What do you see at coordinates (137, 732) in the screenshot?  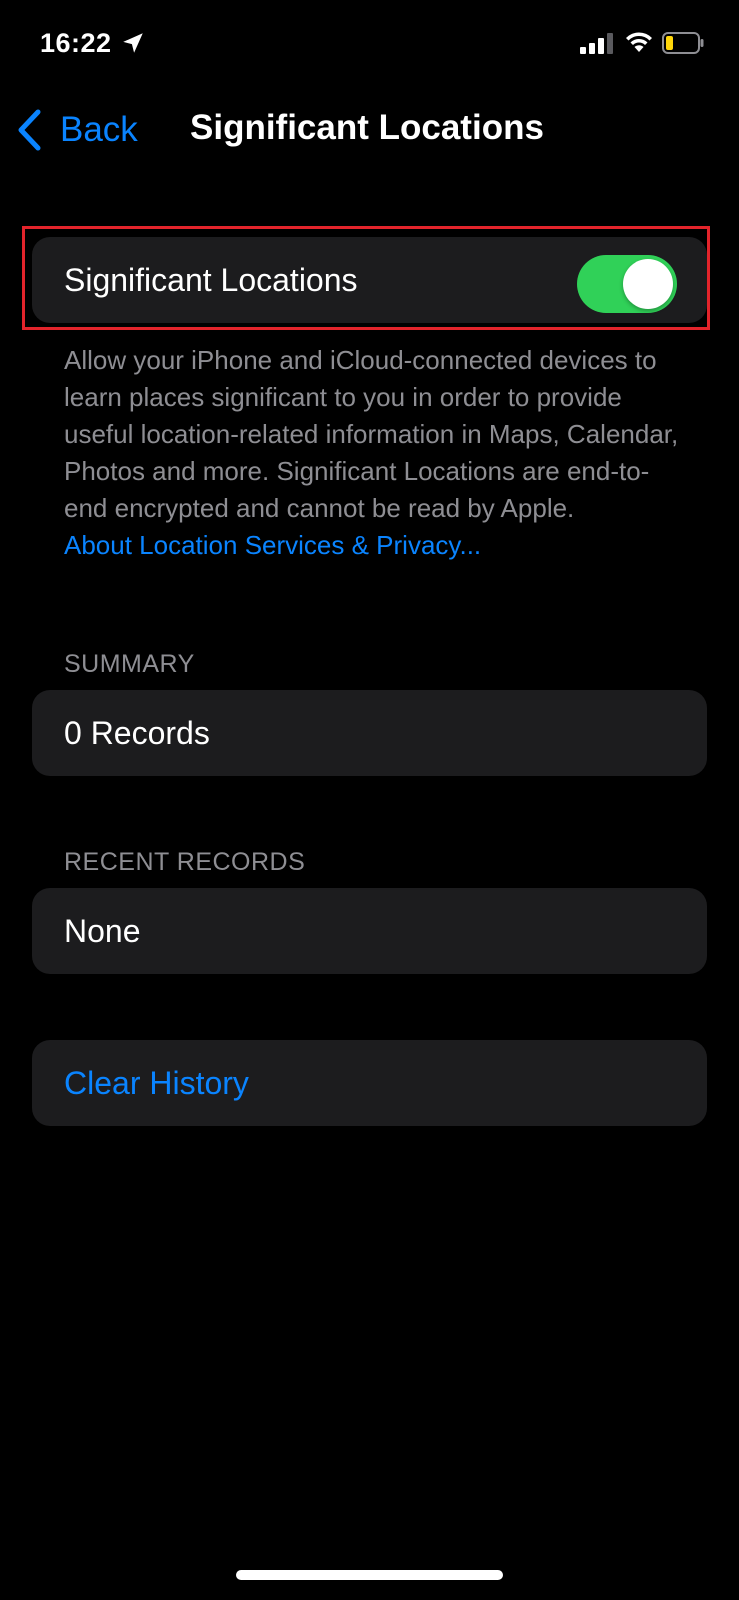 I see `summary-value: 0 Records` at bounding box center [137, 732].